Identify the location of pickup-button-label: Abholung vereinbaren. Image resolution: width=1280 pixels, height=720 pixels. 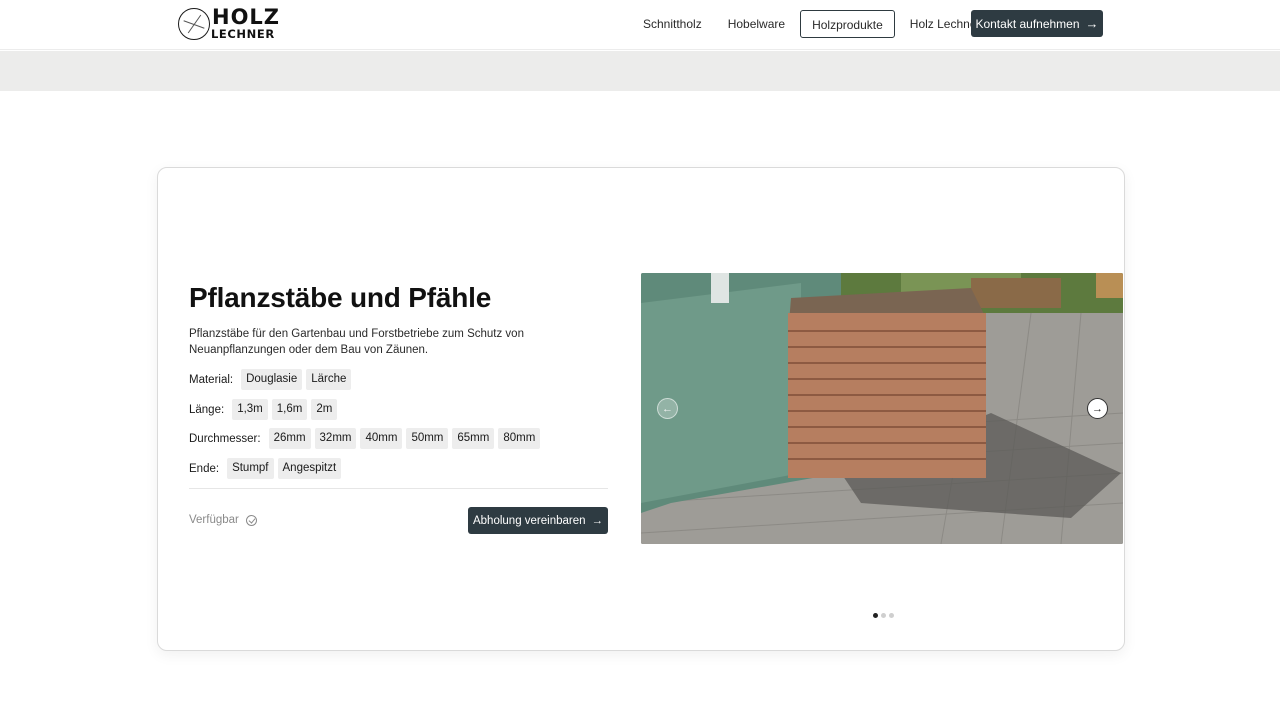
(529, 520).